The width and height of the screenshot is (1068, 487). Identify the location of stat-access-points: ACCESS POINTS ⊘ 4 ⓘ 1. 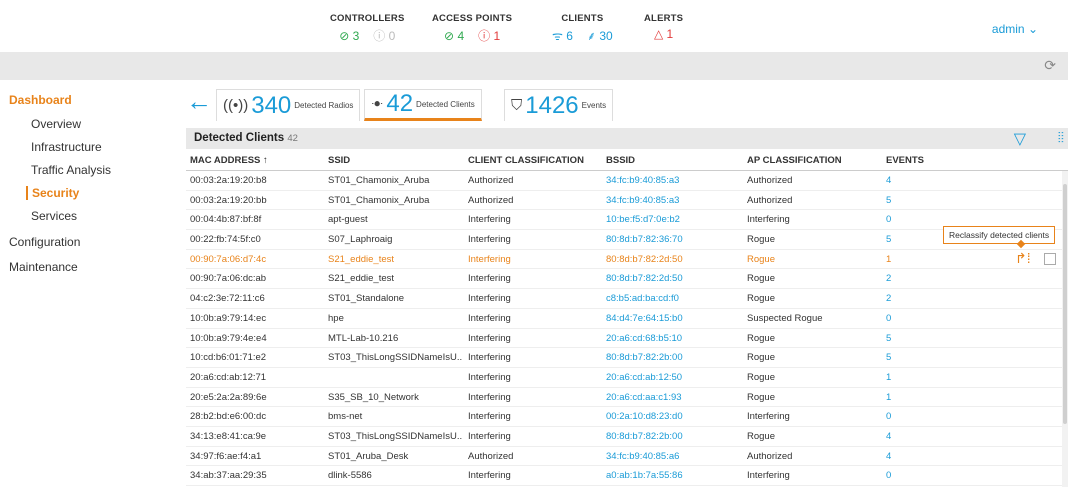
(472, 28).